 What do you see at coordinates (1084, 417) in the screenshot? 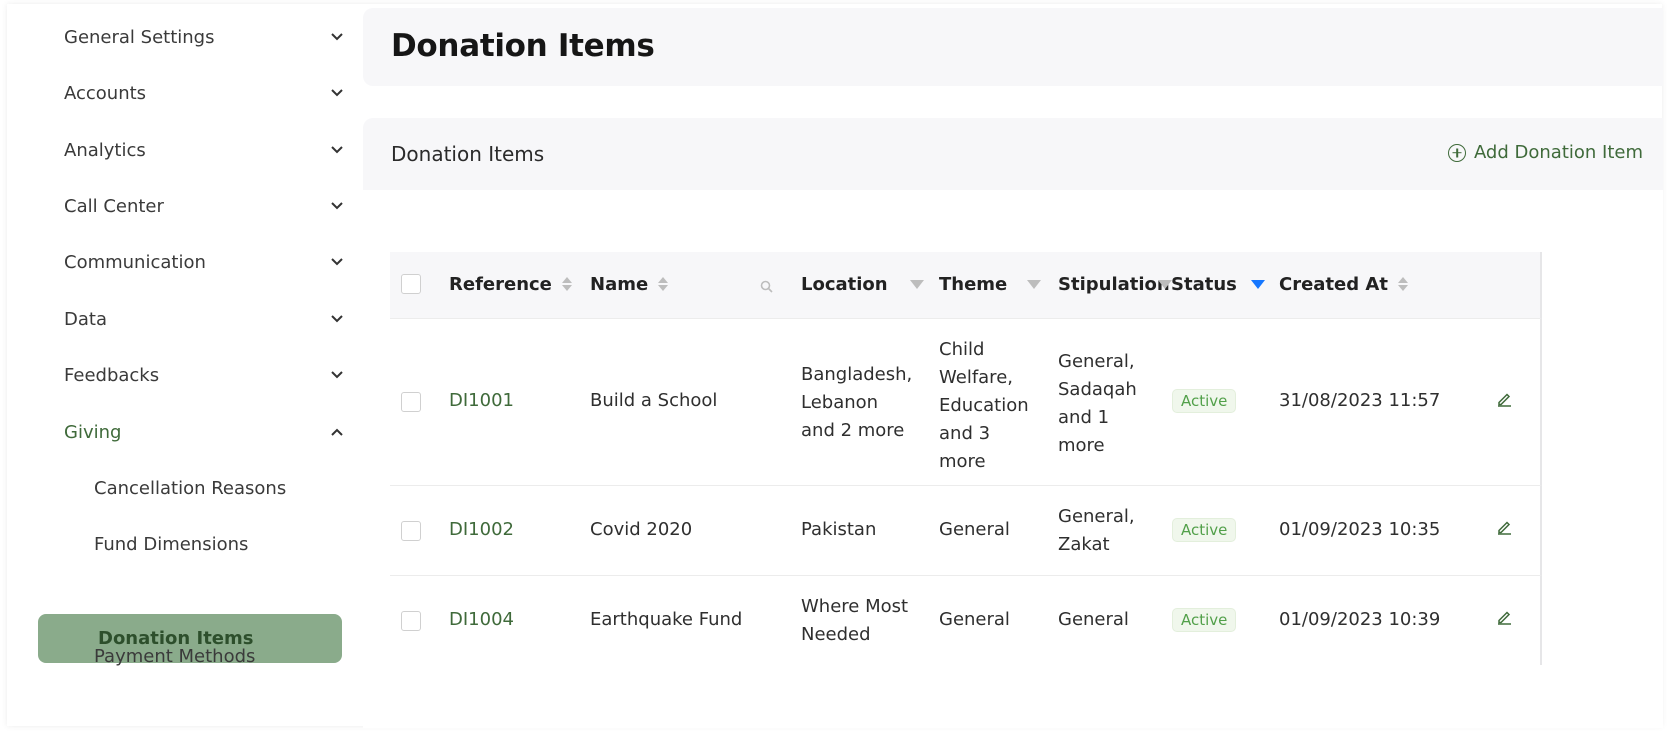
I see `stipulation-line: and 1` at bounding box center [1084, 417].